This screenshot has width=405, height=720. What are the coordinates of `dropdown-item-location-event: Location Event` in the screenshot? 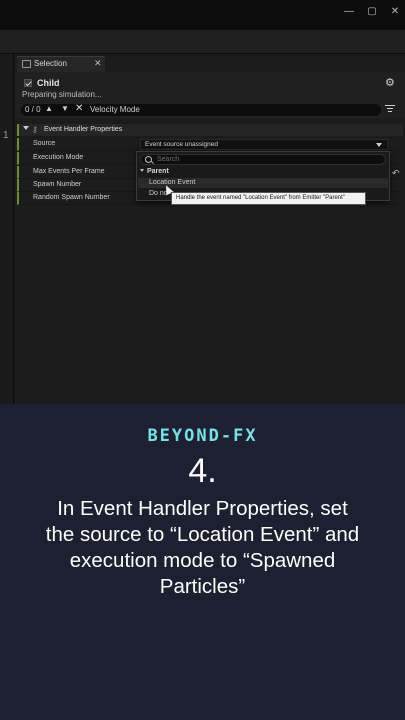 It's located at (263, 183).